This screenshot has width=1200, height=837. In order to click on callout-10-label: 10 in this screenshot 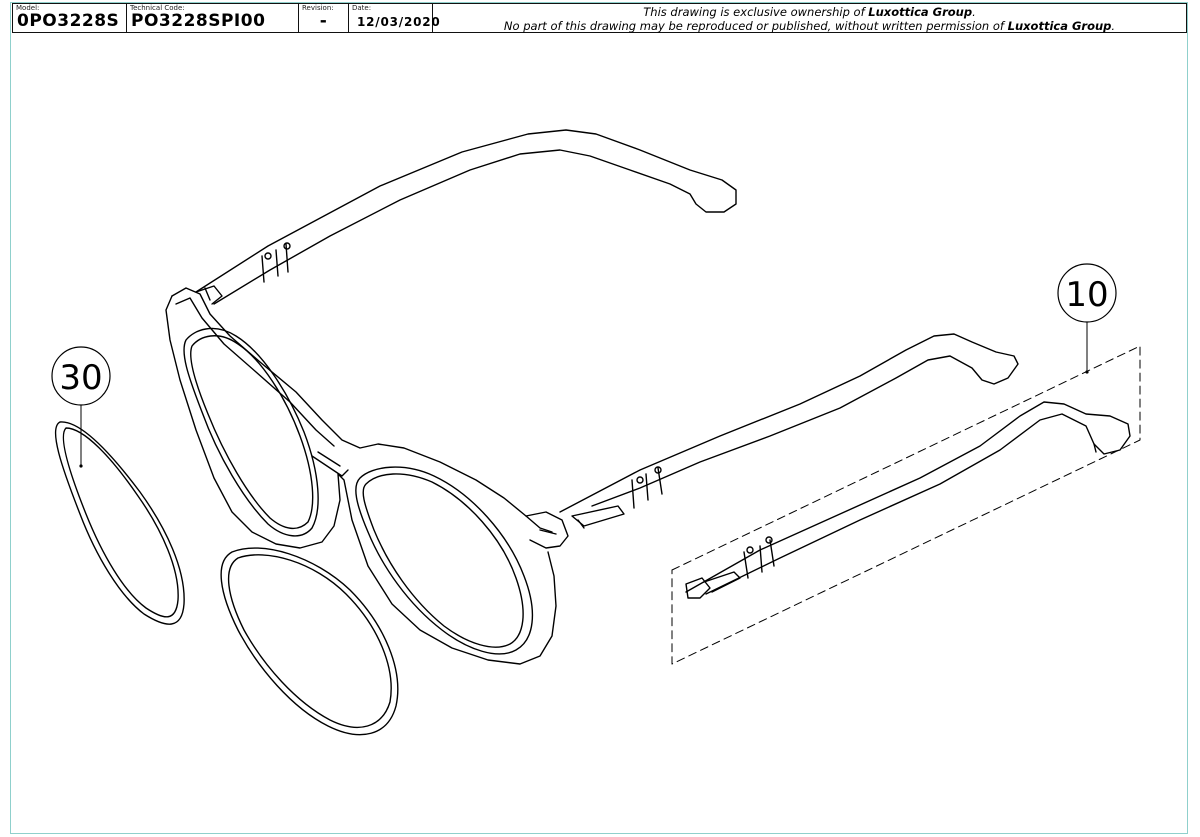, I will do `click(1086, 295)`.